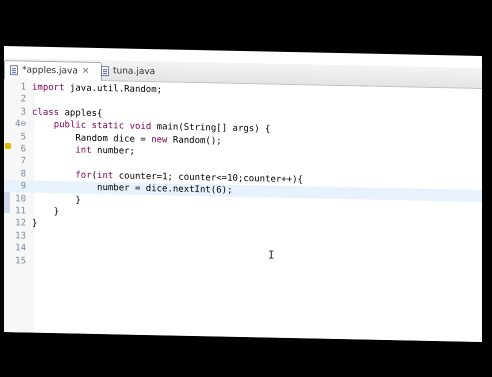 Image resolution: width=492 pixels, height=377 pixels. What do you see at coordinates (23, 112) in the screenshot?
I see `line-number: 3` at bounding box center [23, 112].